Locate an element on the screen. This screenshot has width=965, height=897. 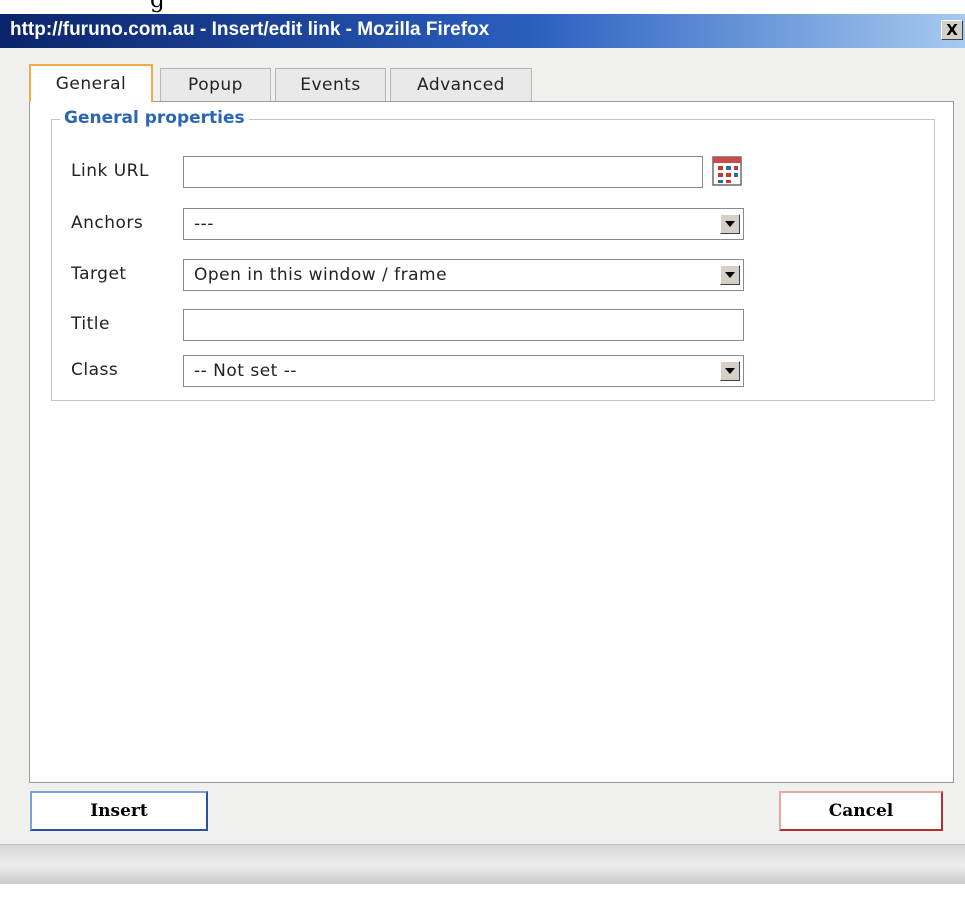
anchors-dropdown-arrow-icon is located at coordinates (730, 224).